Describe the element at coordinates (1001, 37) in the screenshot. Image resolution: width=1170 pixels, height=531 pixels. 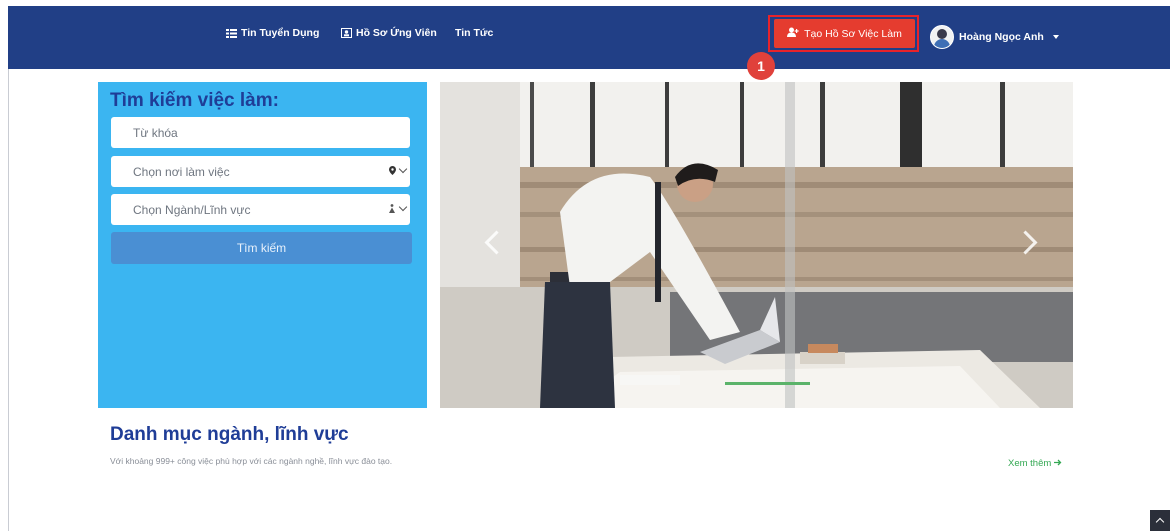
I see `user-name: Hoàng Ngọc Anh` at that location.